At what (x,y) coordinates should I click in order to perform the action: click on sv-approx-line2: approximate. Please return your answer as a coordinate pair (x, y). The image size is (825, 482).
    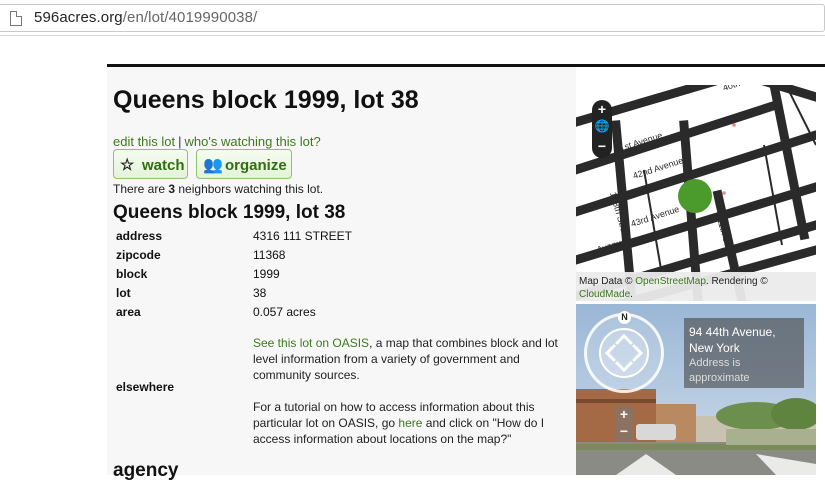
    Looking at the image, I should click on (719, 378).